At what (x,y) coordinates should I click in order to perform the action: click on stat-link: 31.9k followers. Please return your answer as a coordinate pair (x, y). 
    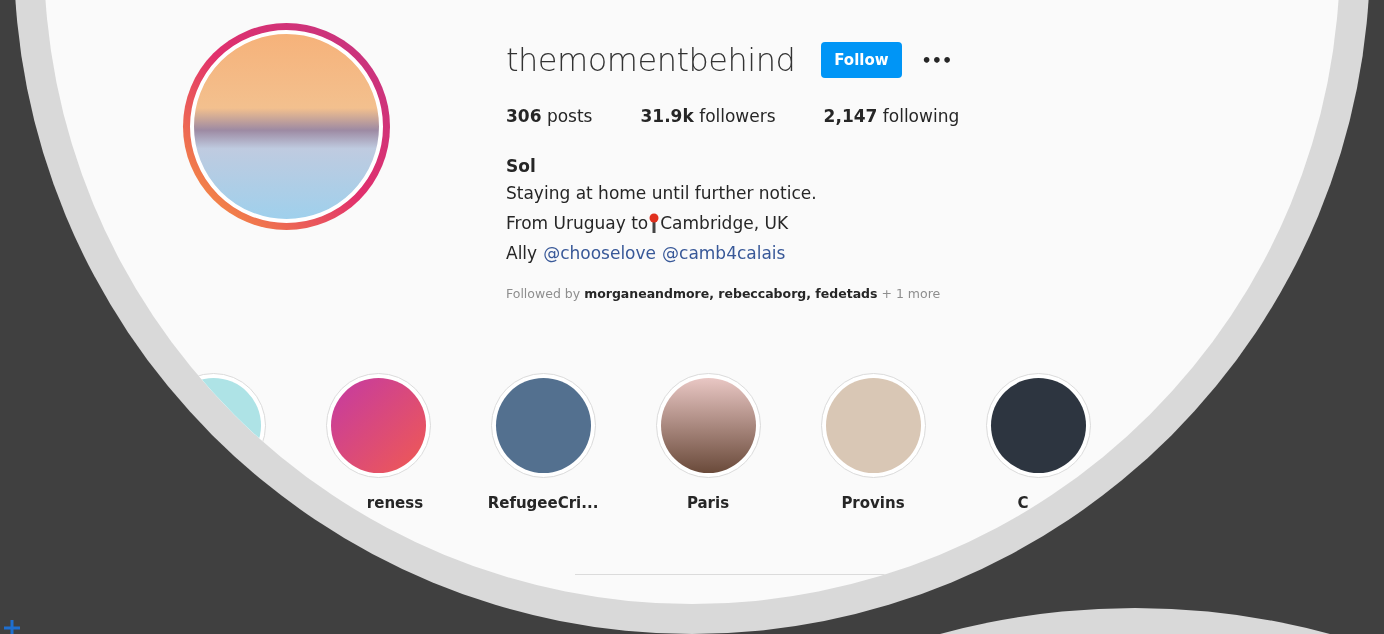
    Looking at the image, I should click on (708, 116).